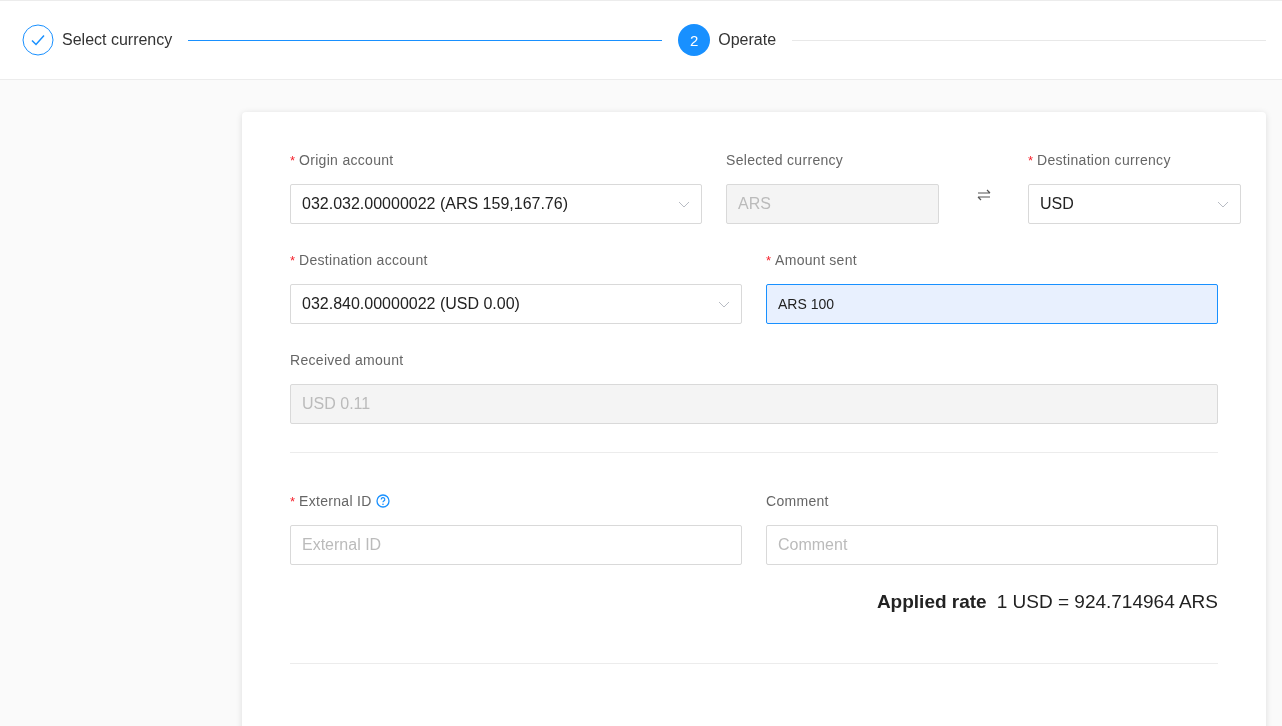 The image size is (1282, 726). What do you see at coordinates (992, 545) in the screenshot?
I see `input-field: Comment` at bounding box center [992, 545].